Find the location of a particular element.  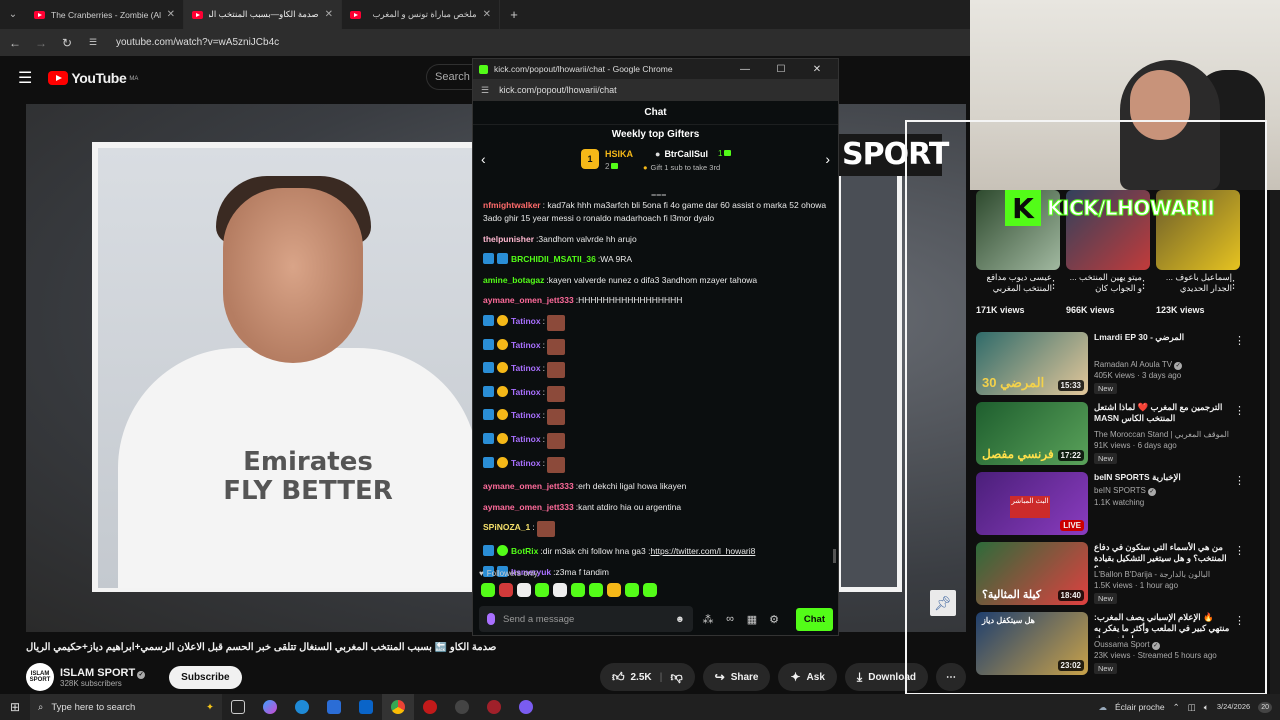

url-field: youtube.com/watch?v=wA5zniJCb4c is located at coordinates (197, 42).